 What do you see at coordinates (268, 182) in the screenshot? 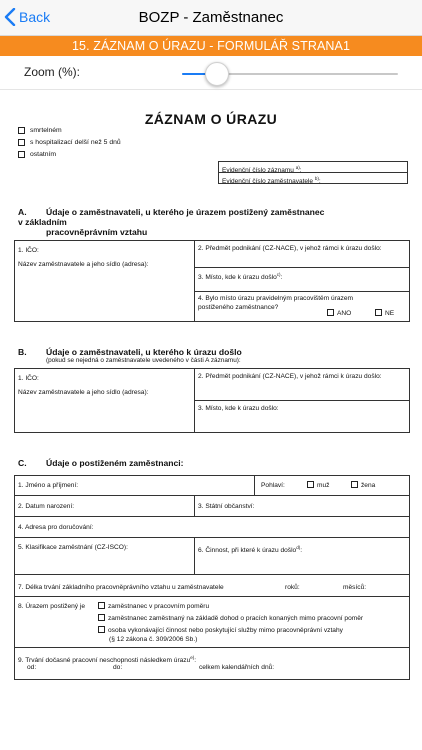
I see `field-label: Evidenční číslo zaměstnavatele` at bounding box center [268, 182].